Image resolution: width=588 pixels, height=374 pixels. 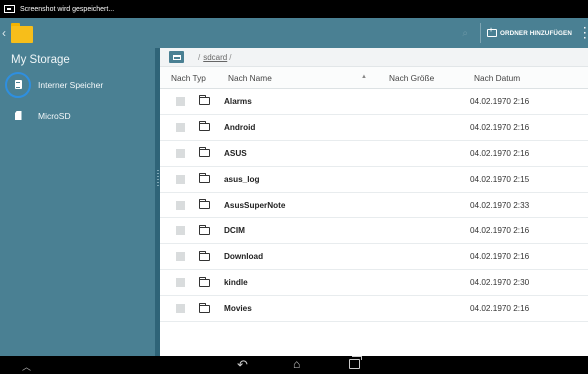 I want to click on file-name: Download, so click(x=244, y=257).